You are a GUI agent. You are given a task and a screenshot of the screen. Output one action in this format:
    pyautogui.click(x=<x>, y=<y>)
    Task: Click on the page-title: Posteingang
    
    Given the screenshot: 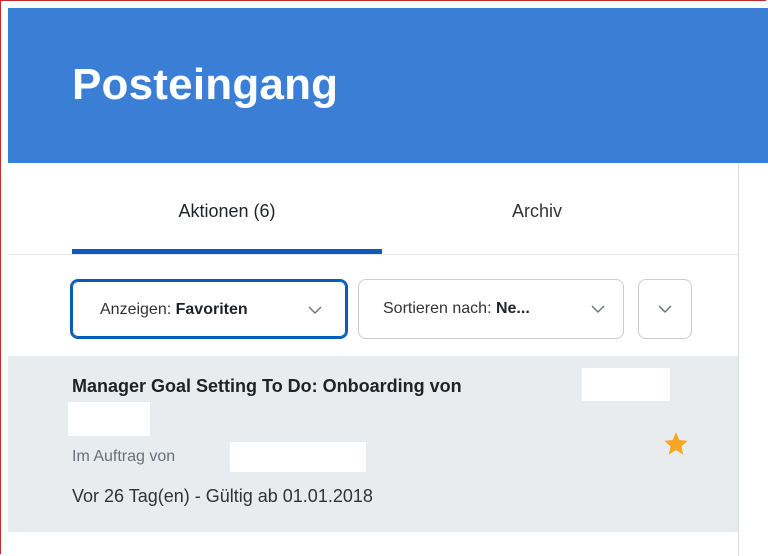 What is the action you would take?
    pyautogui.click(x=205, y=84)
    